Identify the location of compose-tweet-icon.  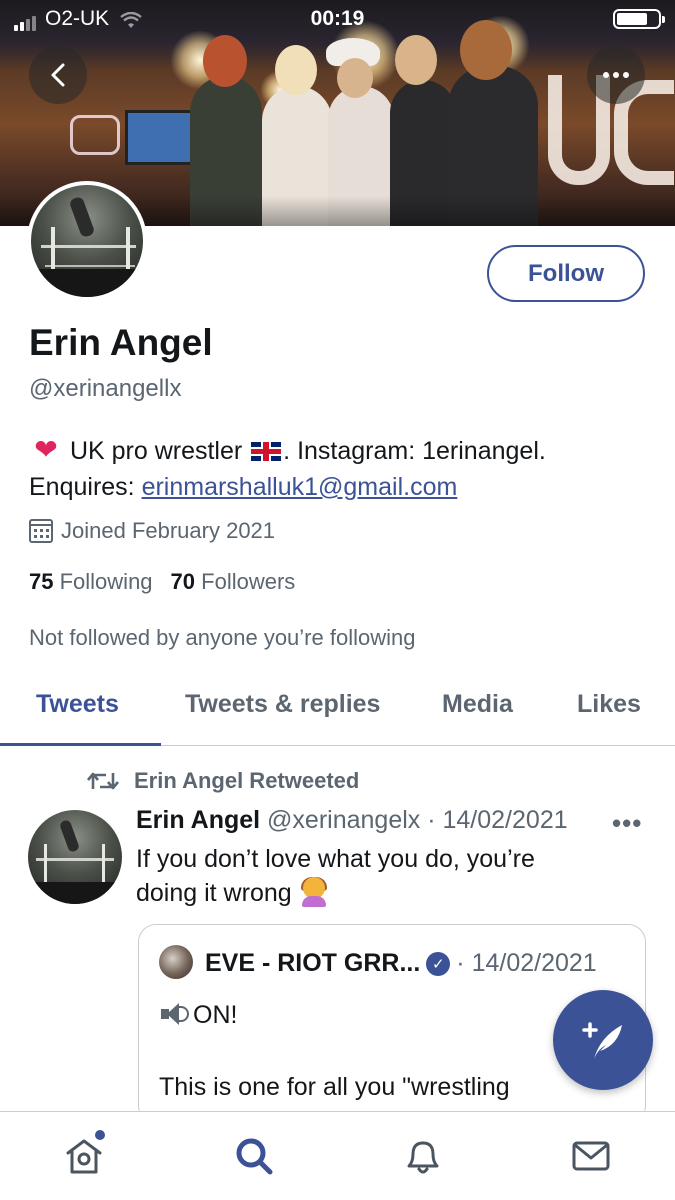
(602, 1040).